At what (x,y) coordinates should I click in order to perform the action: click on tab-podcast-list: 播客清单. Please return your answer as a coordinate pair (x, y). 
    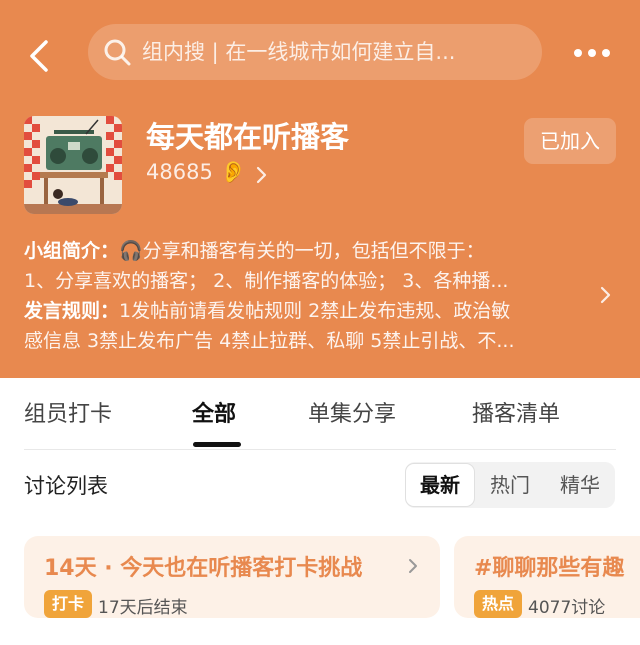
    Looking at the image, I should click on (516, 412).